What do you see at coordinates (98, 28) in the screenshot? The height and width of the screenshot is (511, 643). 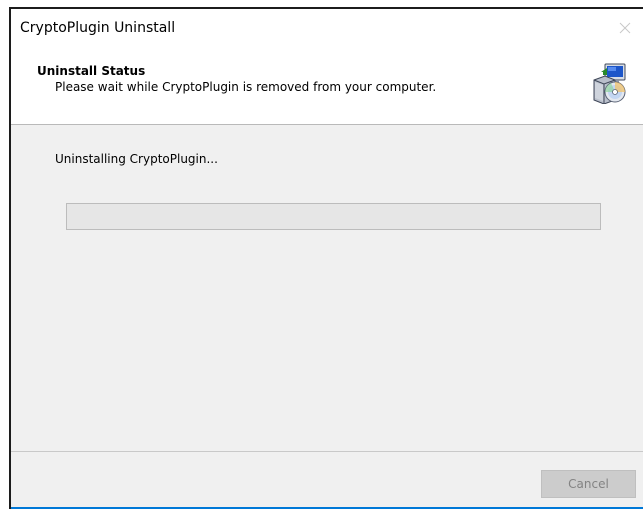 I see `window-title: CryptoPlugin Uninstall` at bounding box center [98, 28].